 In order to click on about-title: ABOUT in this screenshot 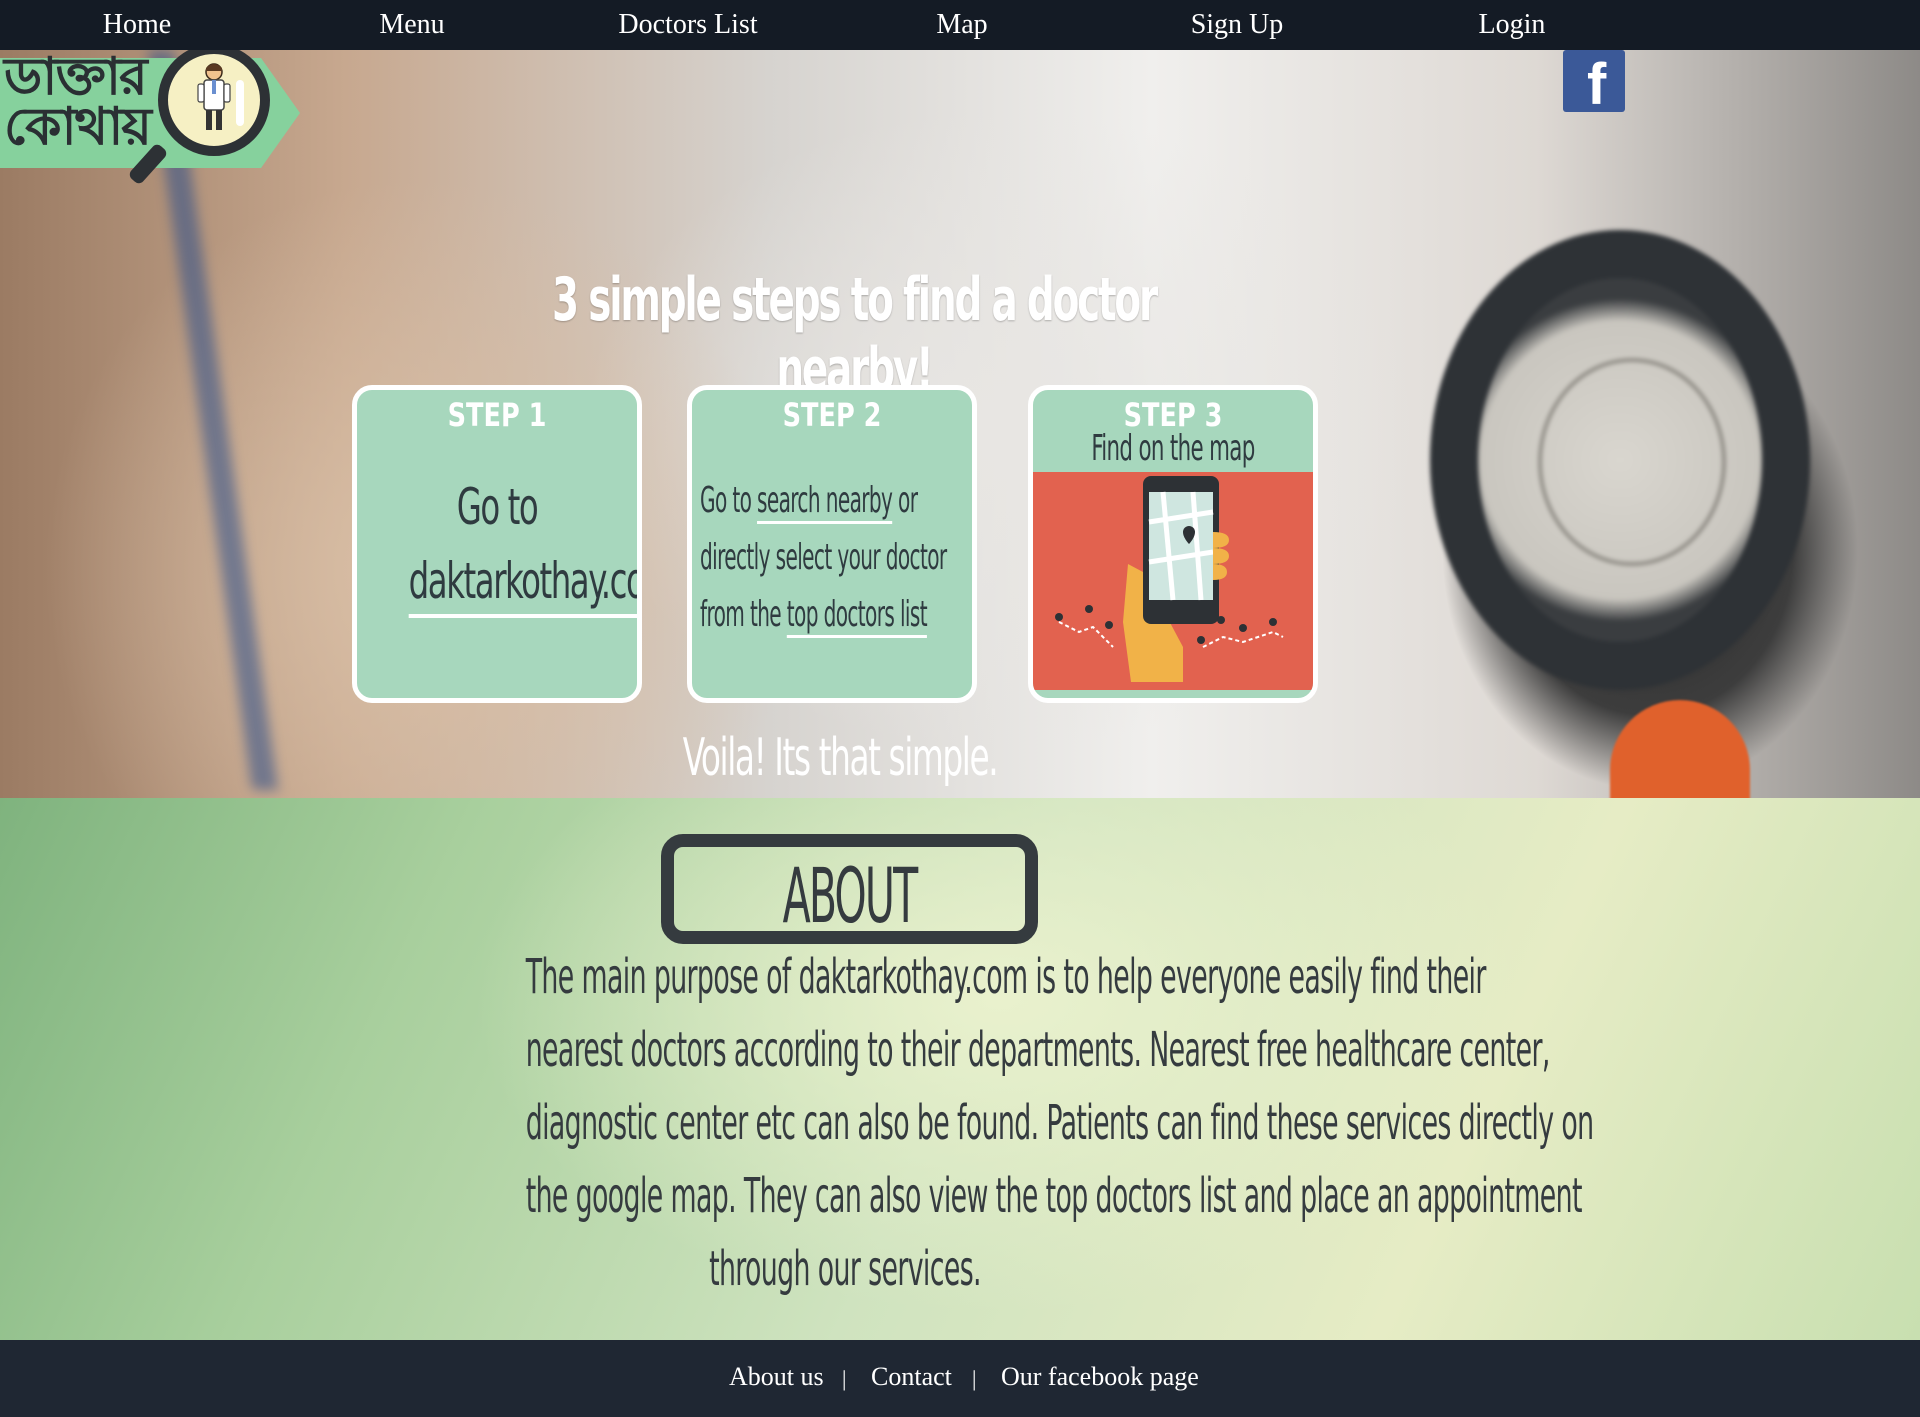, I will do `click(850, 895)`.